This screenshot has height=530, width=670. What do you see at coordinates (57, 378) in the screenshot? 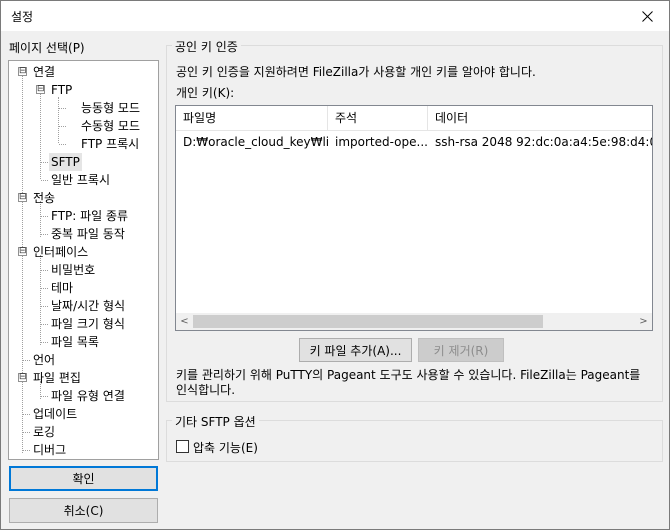
I see `tree-item: 파일 편집` at bounding box center [57, 378].